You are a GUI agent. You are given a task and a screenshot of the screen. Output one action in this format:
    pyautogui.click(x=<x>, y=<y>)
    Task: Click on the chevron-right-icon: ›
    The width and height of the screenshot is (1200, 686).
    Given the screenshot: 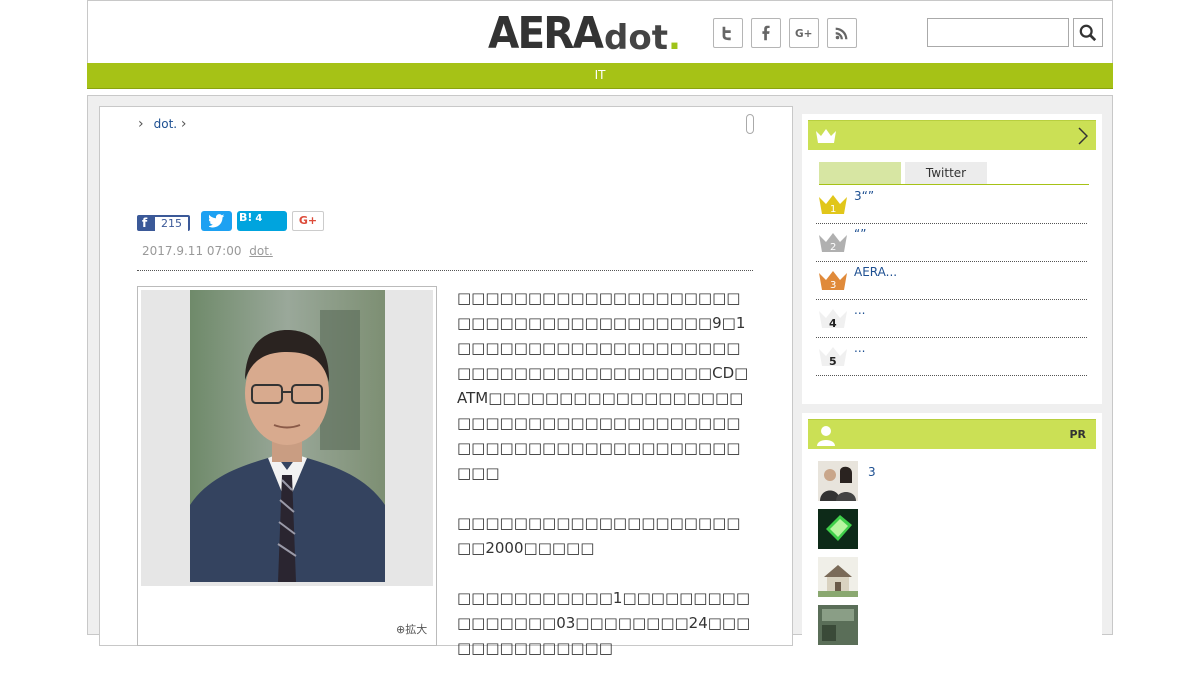 What is the action you would take?
    pyautogui.click(x=141, y=124)
    